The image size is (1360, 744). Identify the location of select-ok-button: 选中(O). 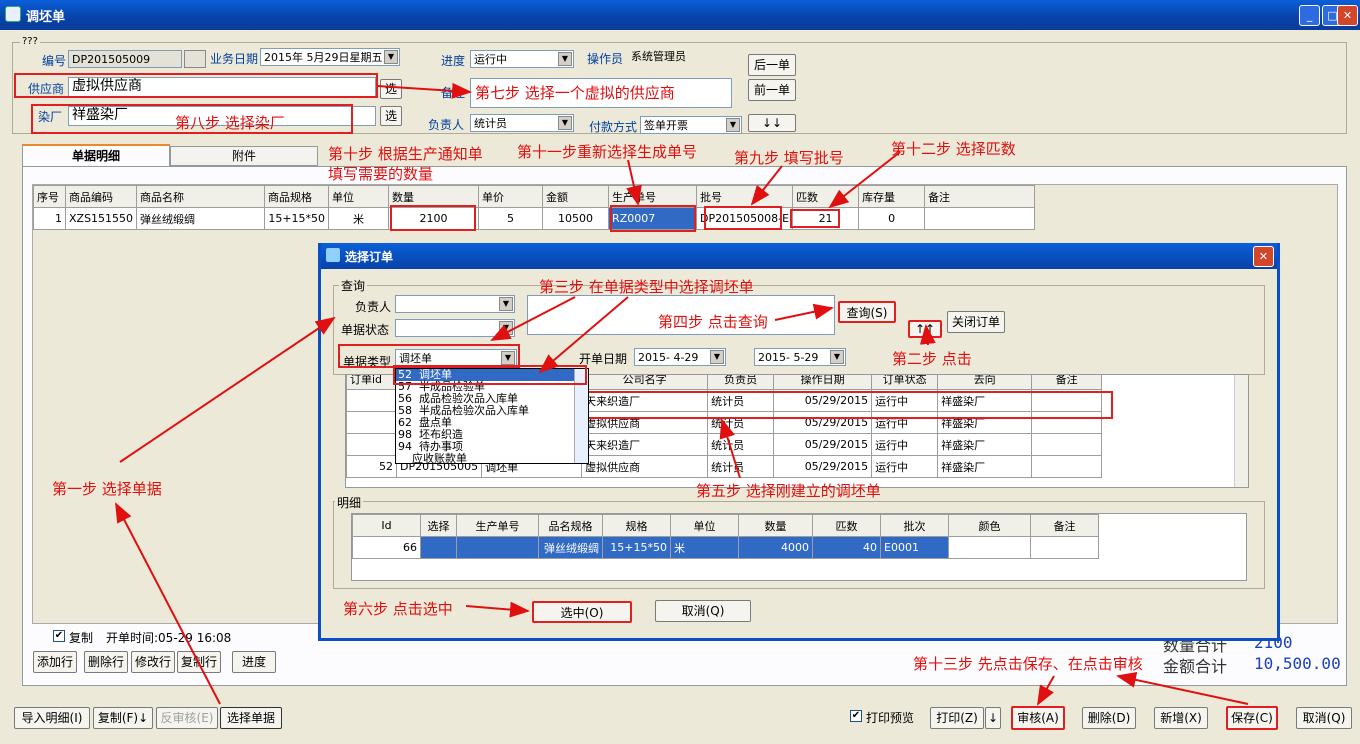
(582, 612).